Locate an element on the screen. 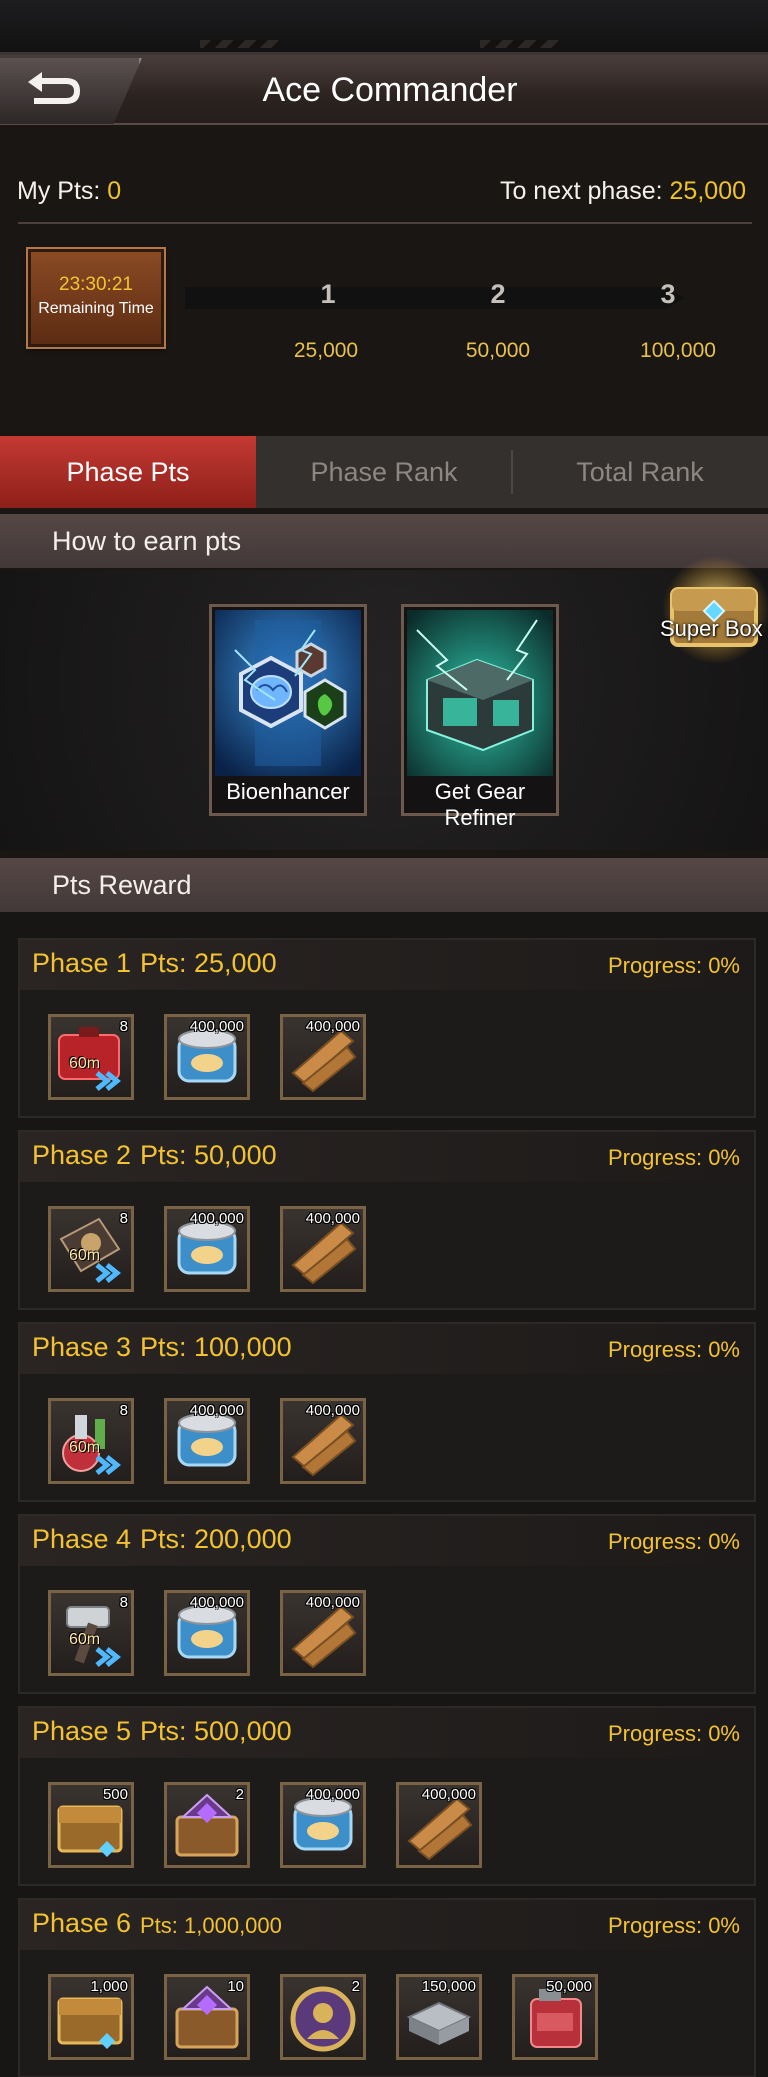 This screenshot has height=2077, width=768. phase-header: Phase 5 Pts: 500,000 Progress: 0% is located at coordinates (387, 1733).